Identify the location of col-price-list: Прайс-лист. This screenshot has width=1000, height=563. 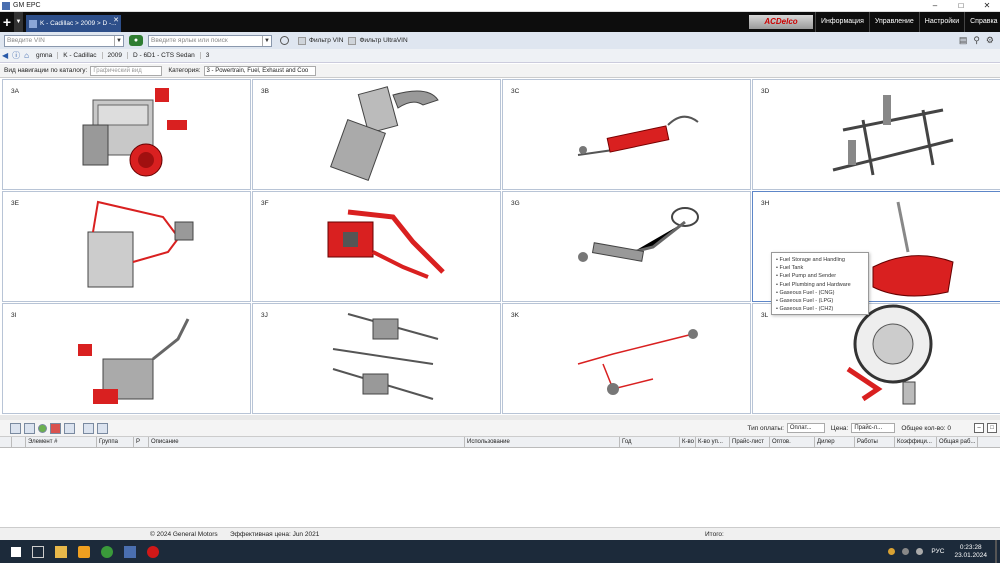
(750, 442).